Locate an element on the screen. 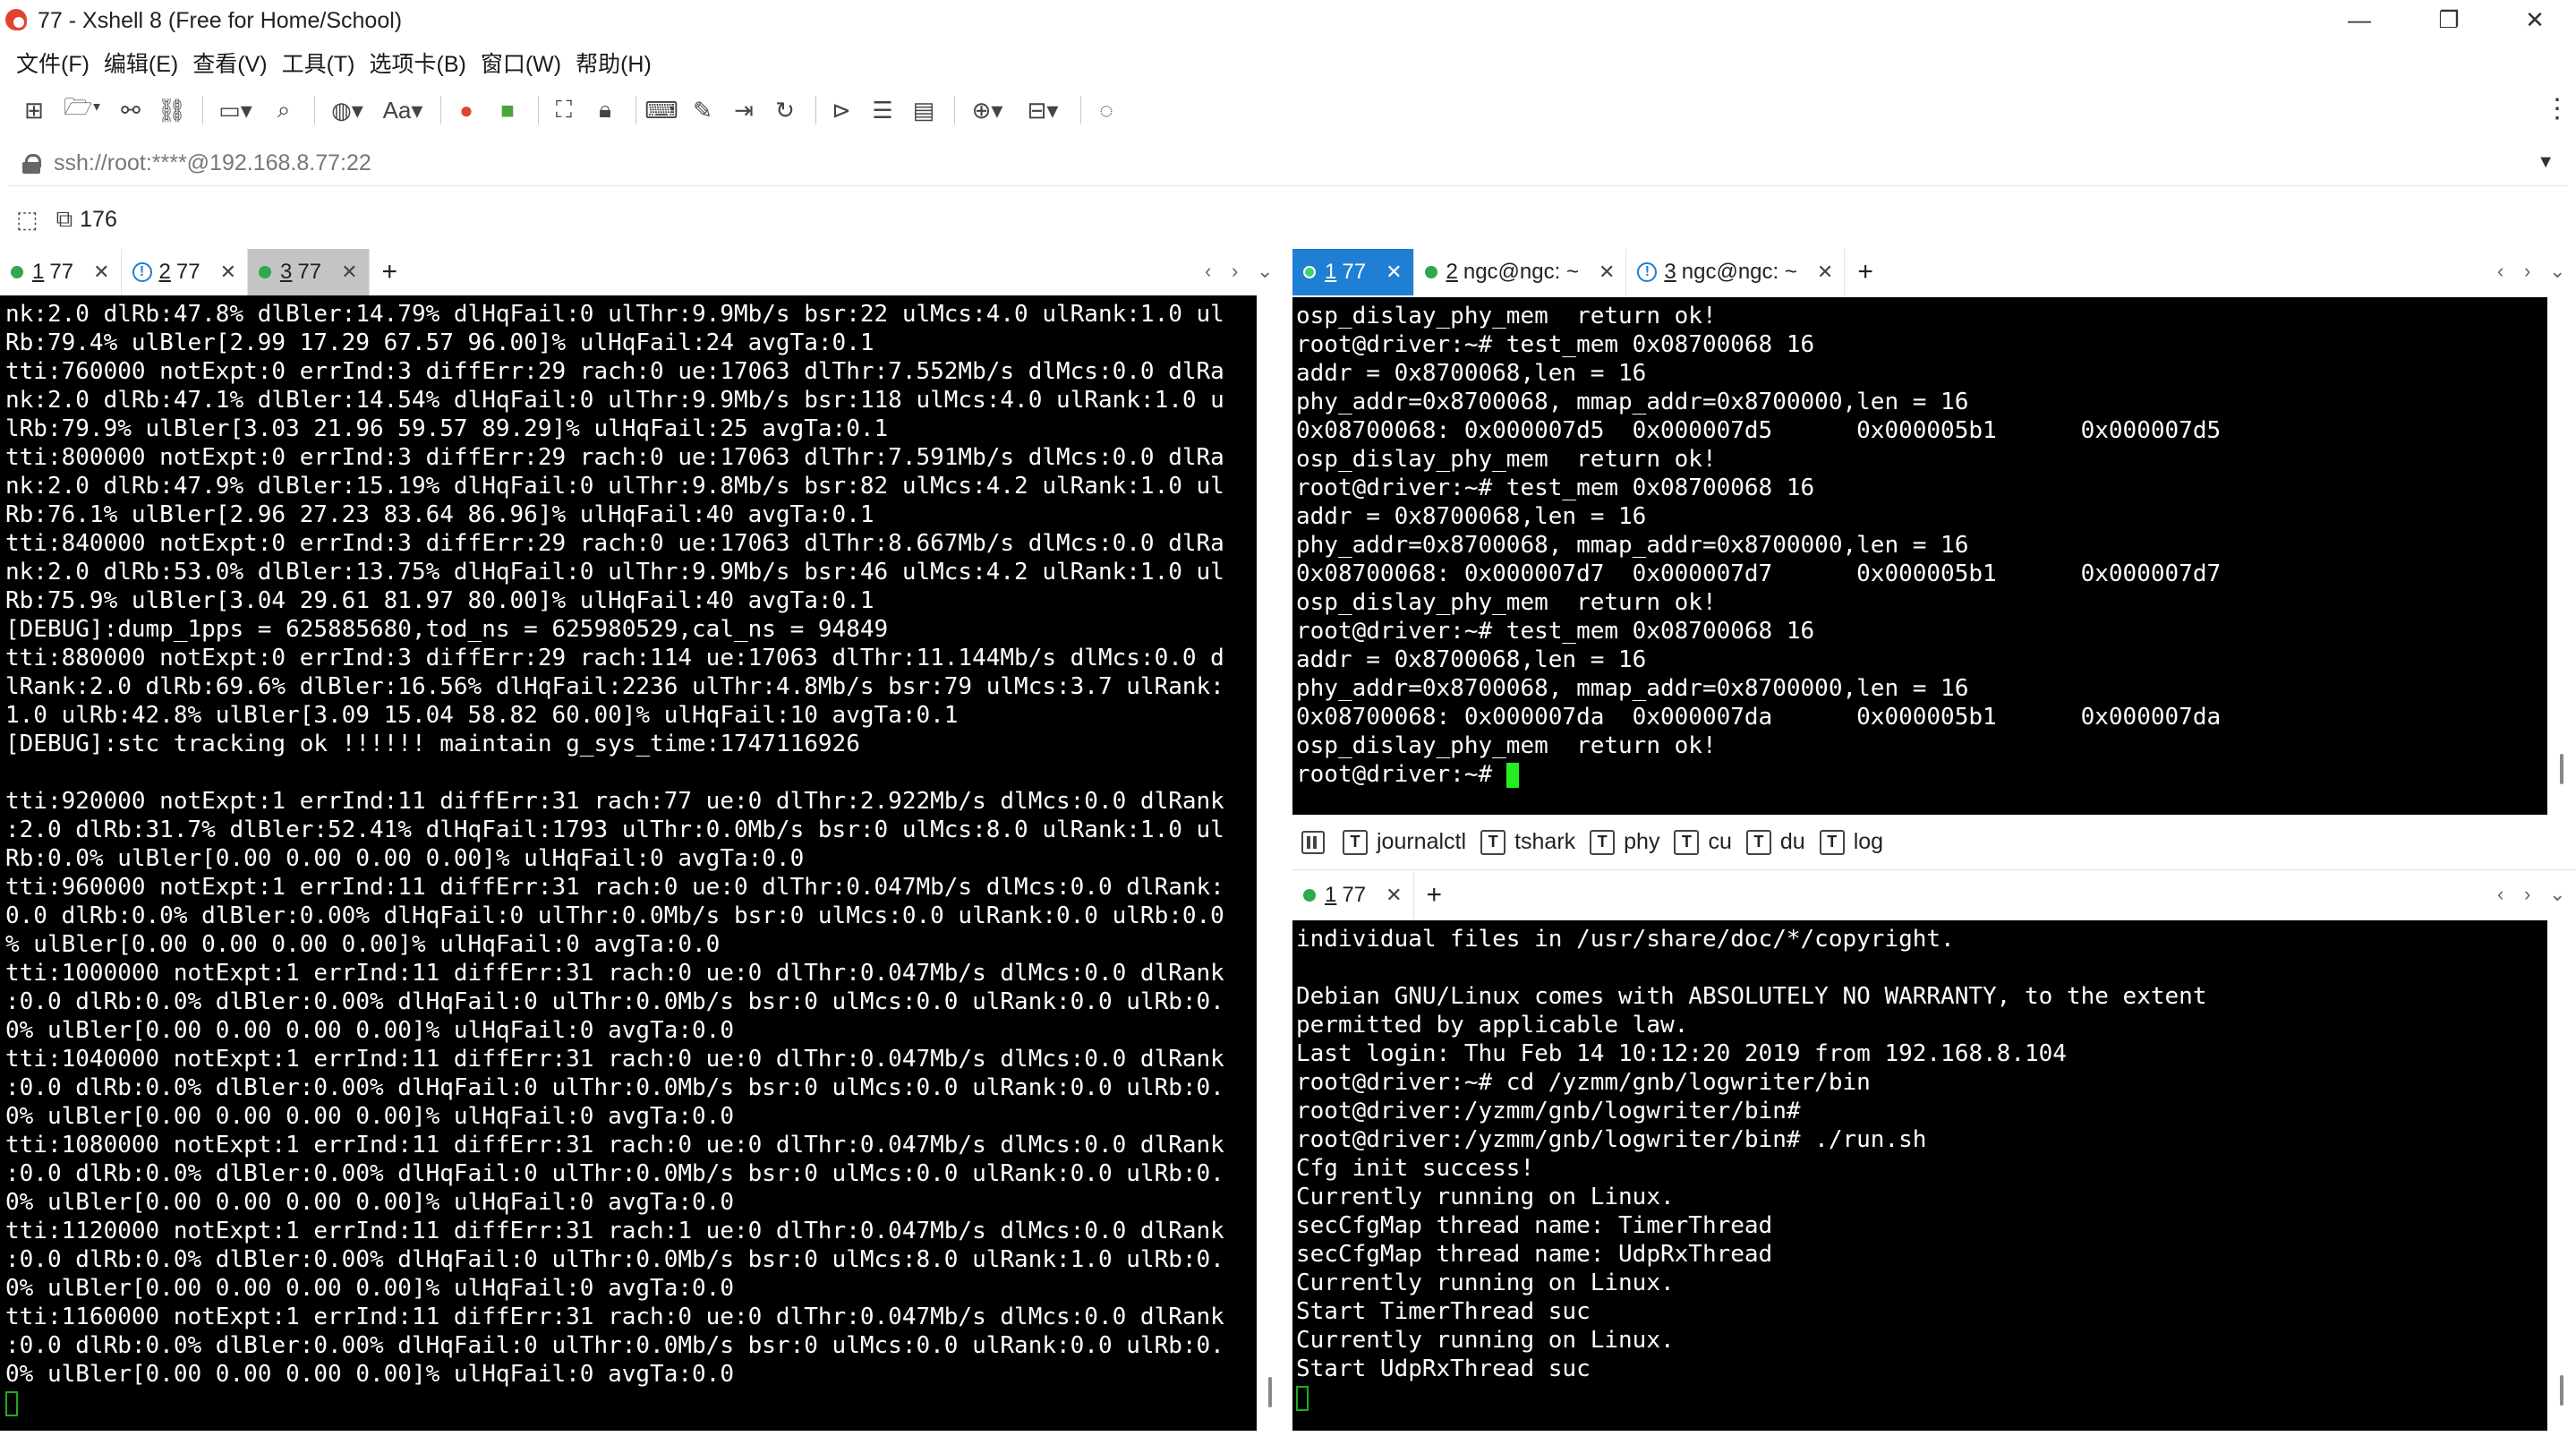  menu-help: 帮助(H) is located at coordinates (614, 63).